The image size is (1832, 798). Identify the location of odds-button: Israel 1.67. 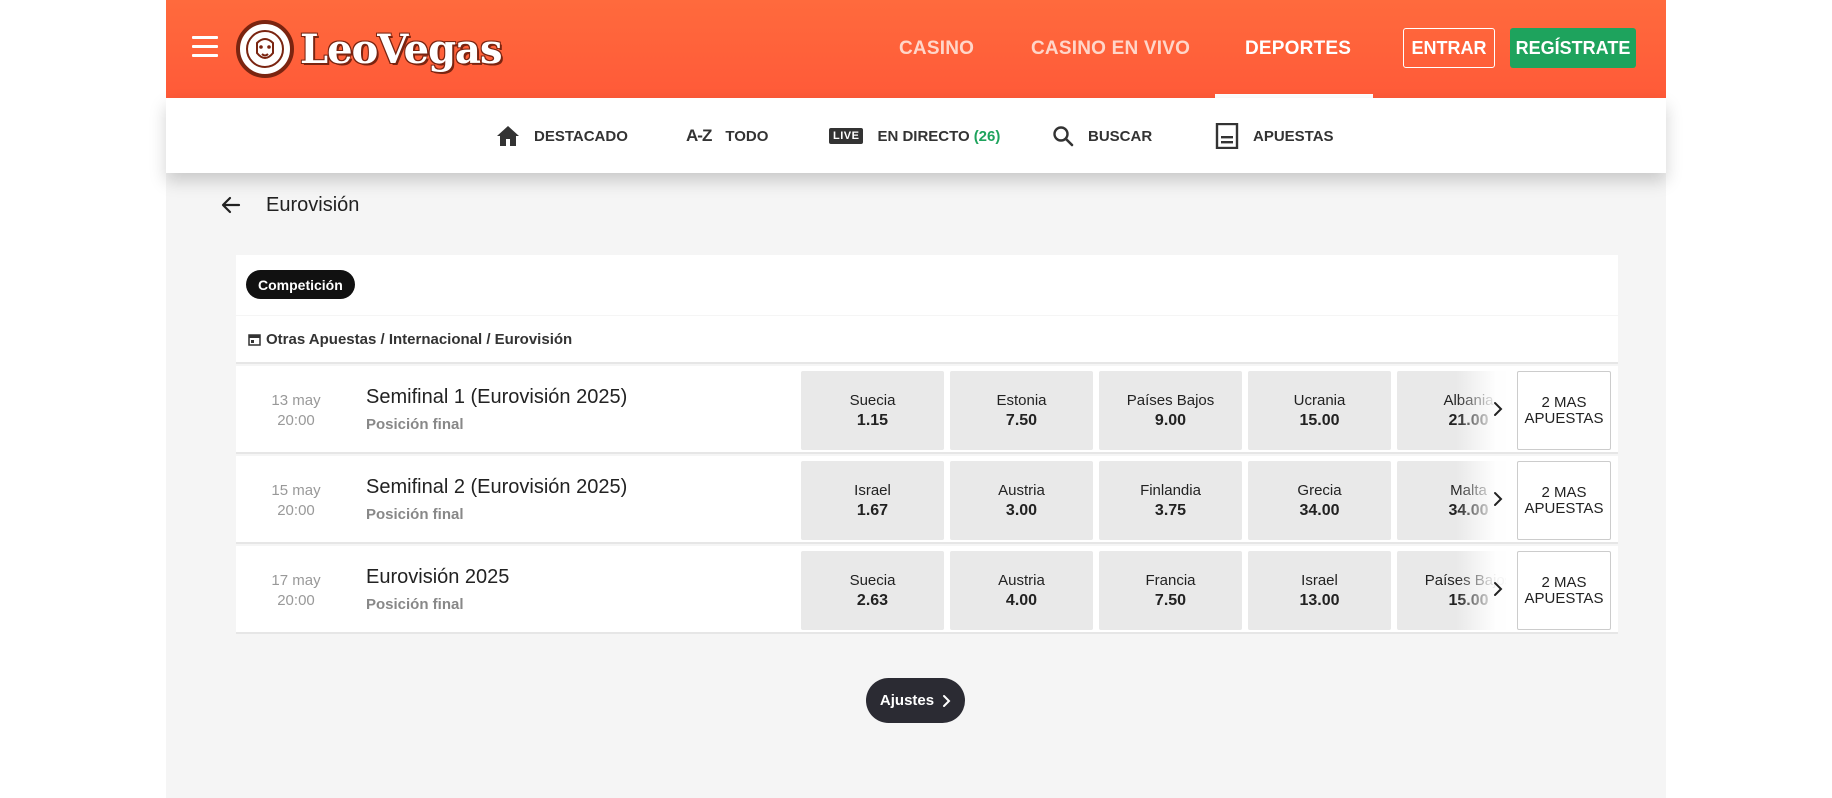
(872, 500).